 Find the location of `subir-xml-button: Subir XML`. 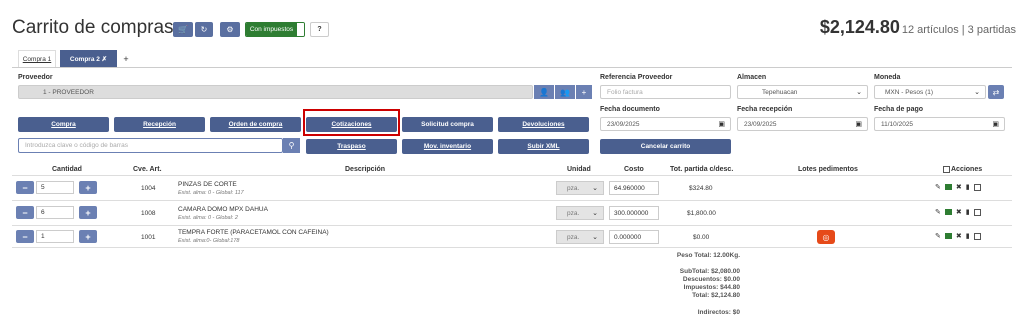

subir-xml-button: Subir XML is located at coordinates (543, 146).